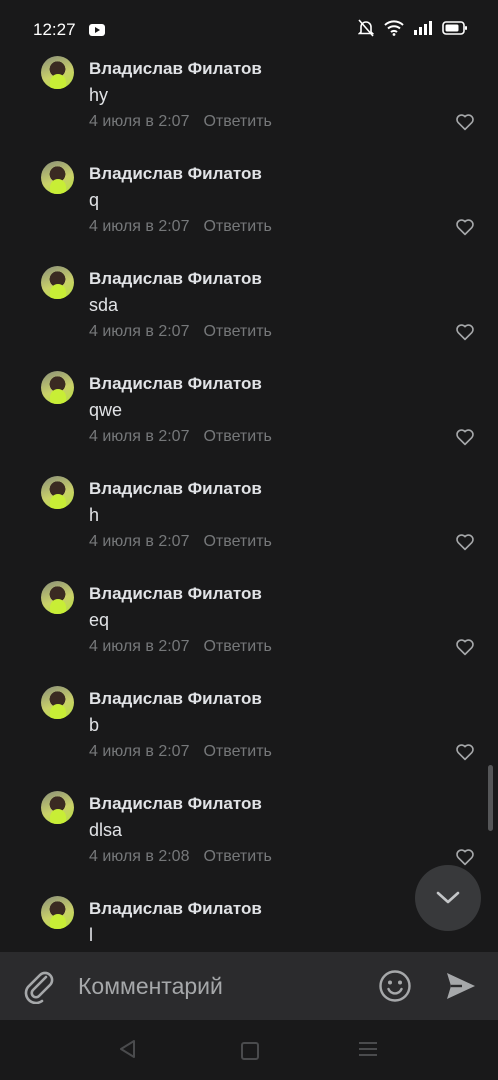 This screenshot has width=498, height=1080. What do you see at coordinates (394, 28) in the screenshot?
I see `wifi-icon` at bounding box center [394, 28].